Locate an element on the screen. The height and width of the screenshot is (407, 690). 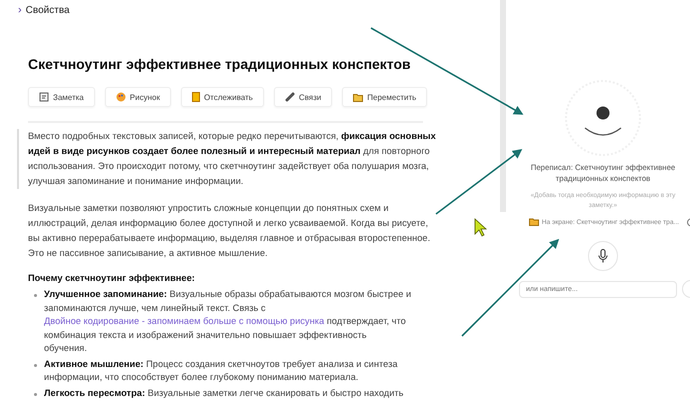
toolbar-button: Связи is located at coordinates (303, 97).